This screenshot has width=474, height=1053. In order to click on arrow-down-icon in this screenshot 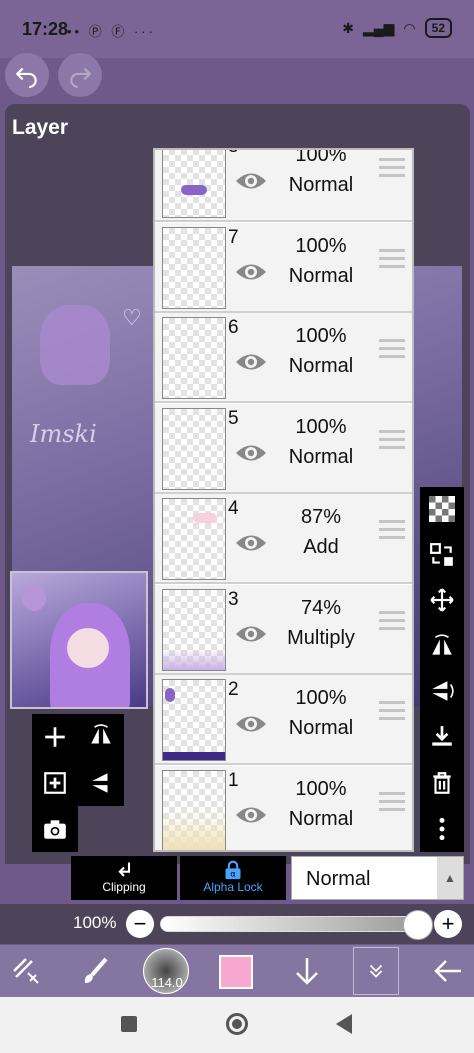, I will do `click(307, 971)`.